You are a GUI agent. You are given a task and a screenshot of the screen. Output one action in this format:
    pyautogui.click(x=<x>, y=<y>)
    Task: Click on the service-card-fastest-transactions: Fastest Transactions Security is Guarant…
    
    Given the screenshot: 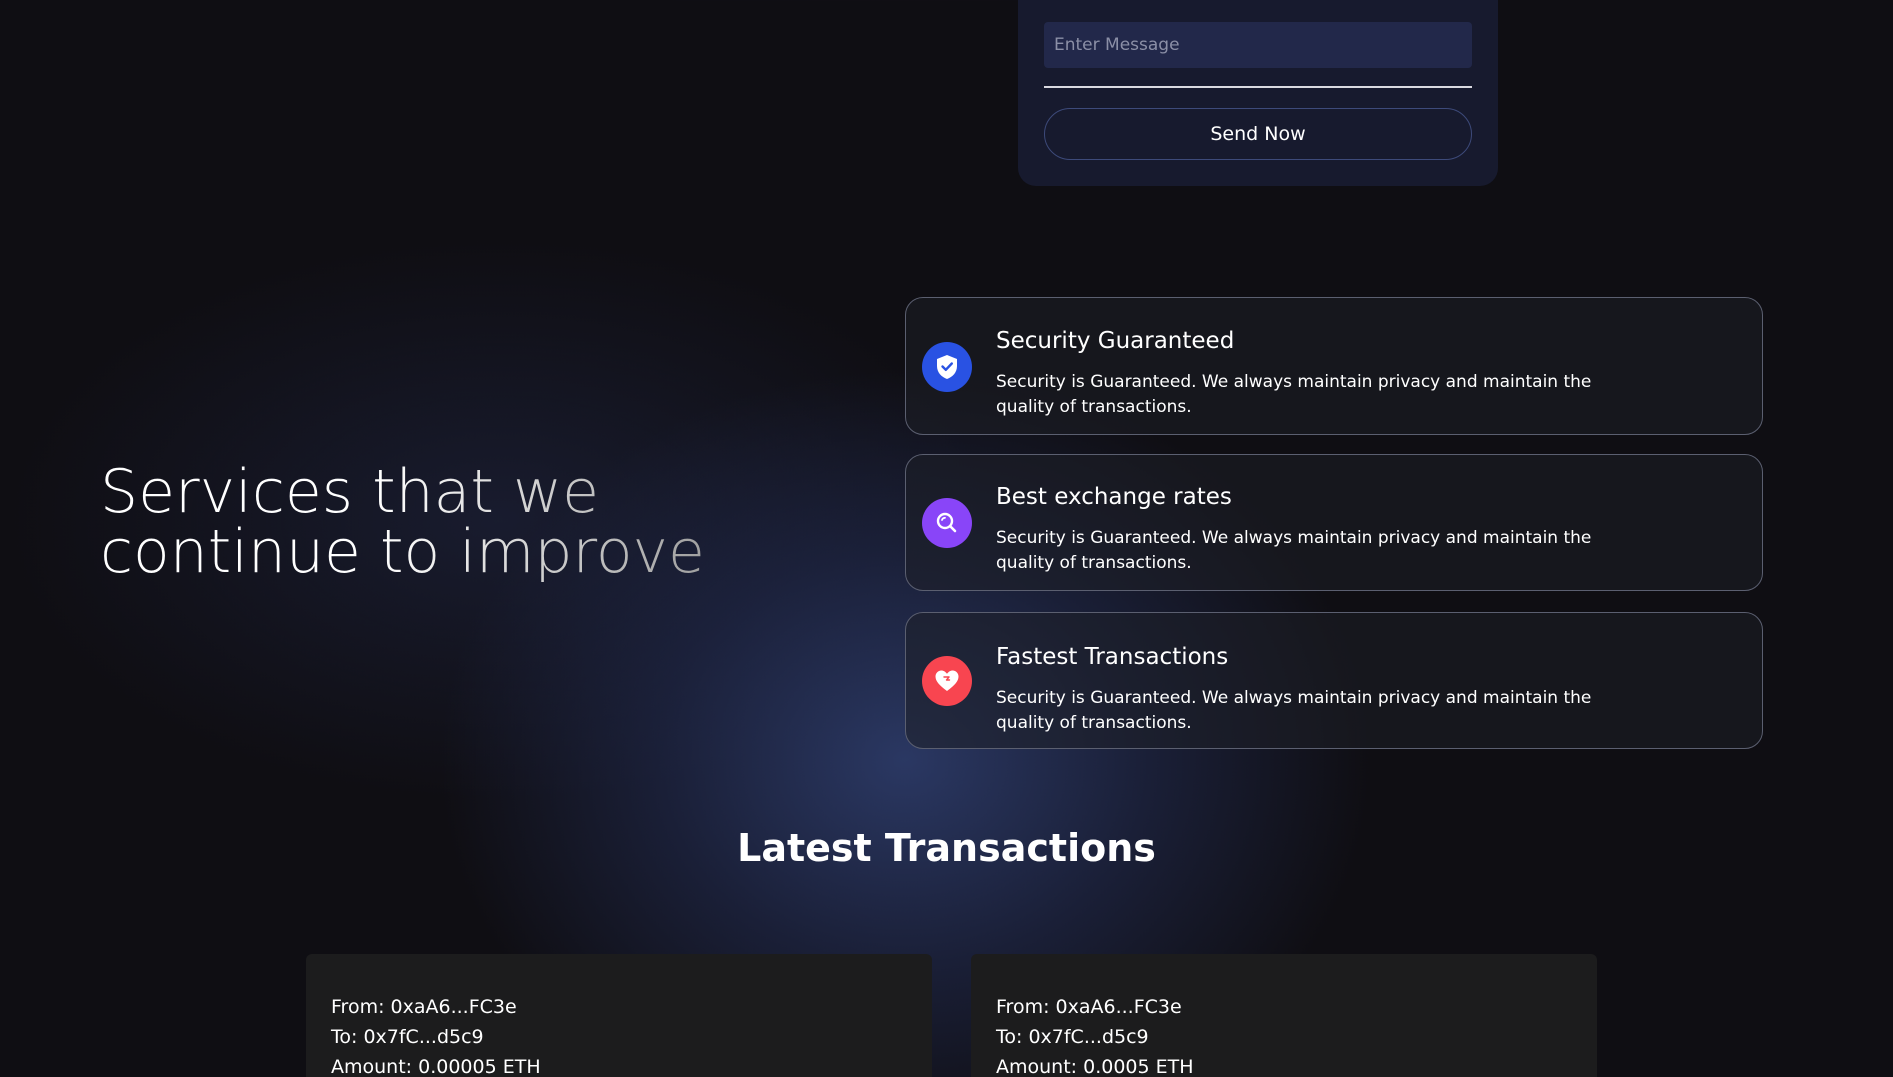 What is the action you would take?
    pyautogui.click(x=1334, y=680)
    